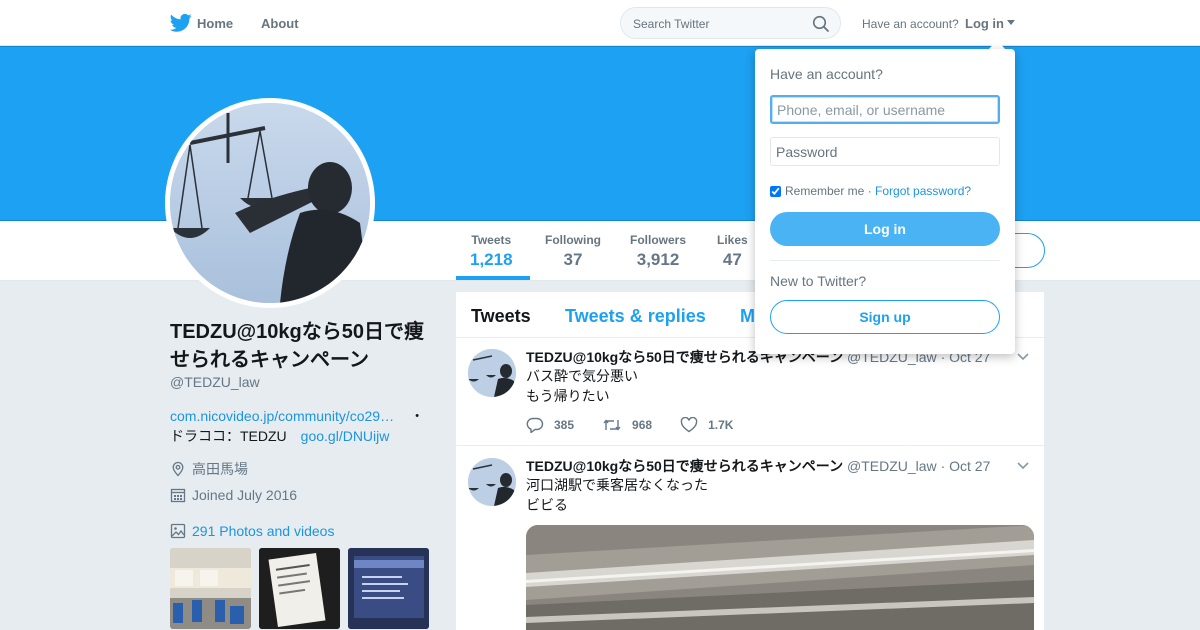 Image resolution: width=1200 pixels, height=630 pixels. What do you see at coordinates (568, 396) in the screenshot?
I see `tweet-text-line: もう帰りたい` at bounding box center [568, 396].